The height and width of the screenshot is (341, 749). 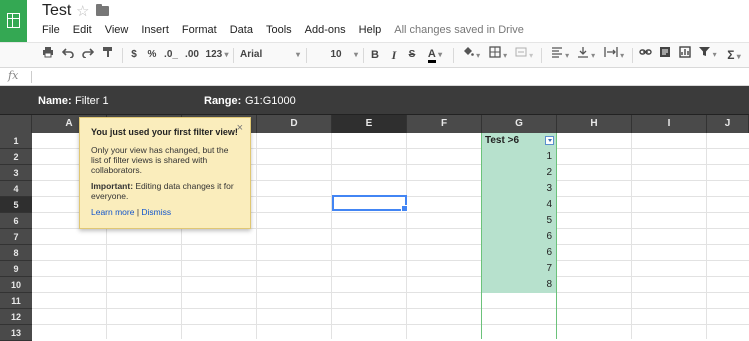 I want to click on star-icon: ☆, so click(x=82, y=11).